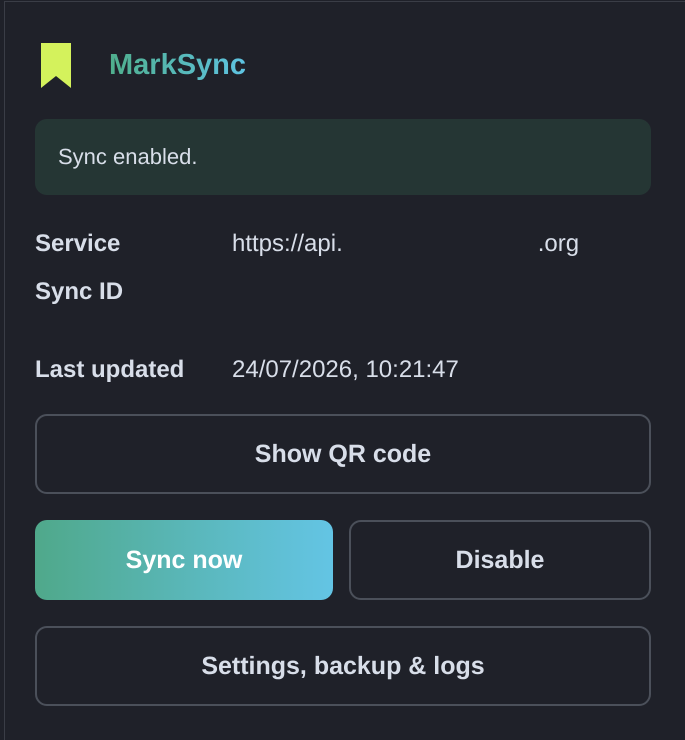  What do you see at coordinates (345, 370) in the screenshot?
I see `detail-value: 24/07/2026, 10:21:47` at bounding box center [345, 370].